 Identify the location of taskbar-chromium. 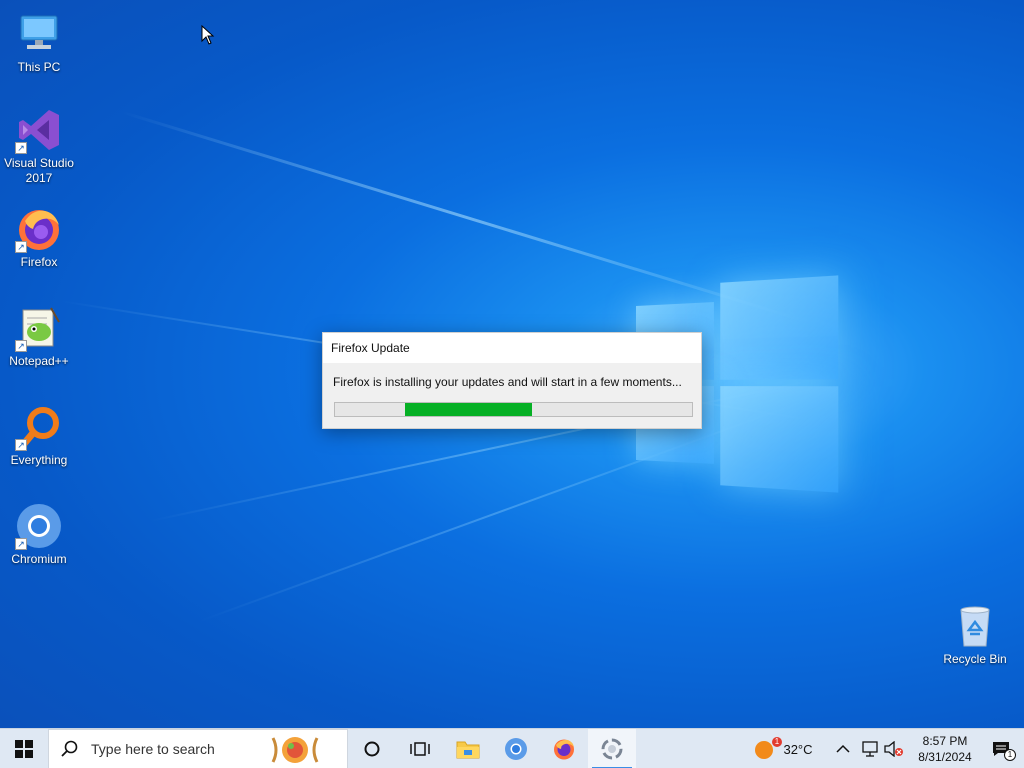
(516, 748).